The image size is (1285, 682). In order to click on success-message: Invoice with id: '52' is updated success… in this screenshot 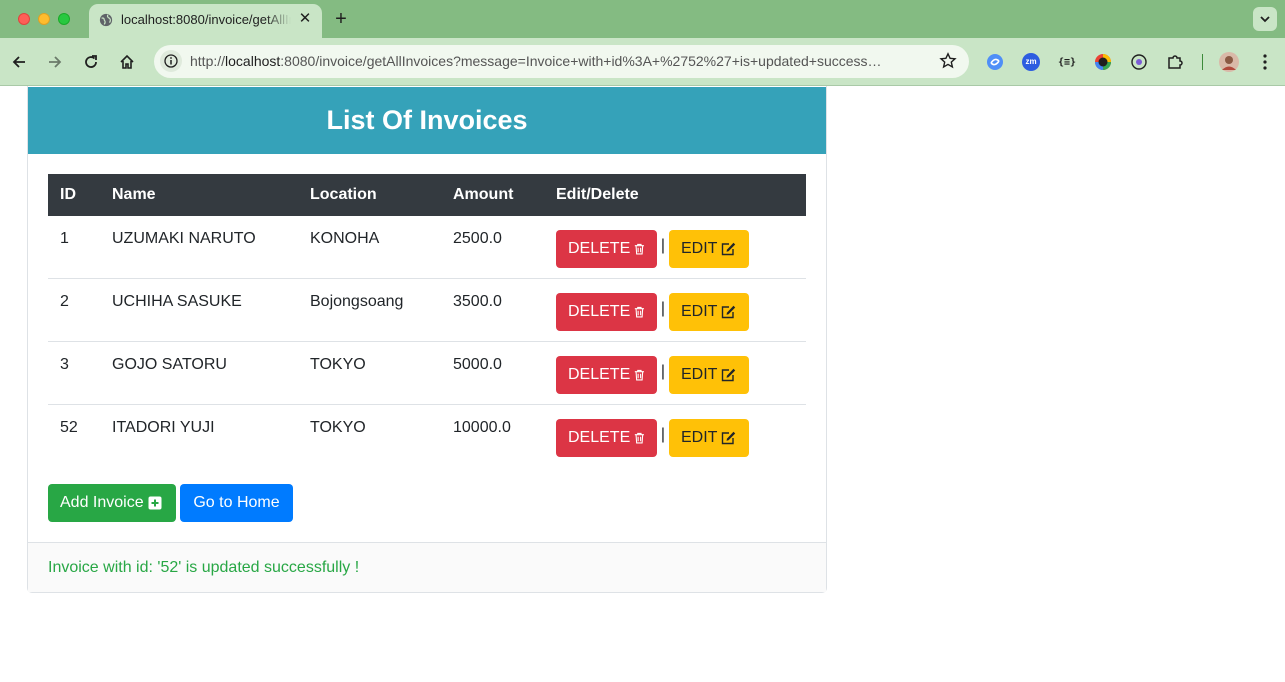, I will do `click(204, 567)`.